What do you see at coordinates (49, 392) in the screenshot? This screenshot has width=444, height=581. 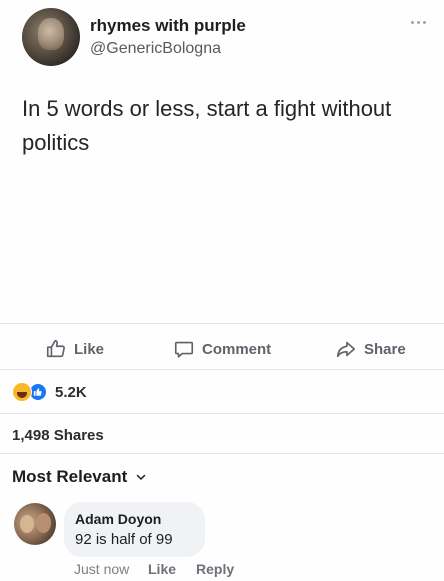 I see `reactions-summary: 5.2K` at bounding box center [49, 392].